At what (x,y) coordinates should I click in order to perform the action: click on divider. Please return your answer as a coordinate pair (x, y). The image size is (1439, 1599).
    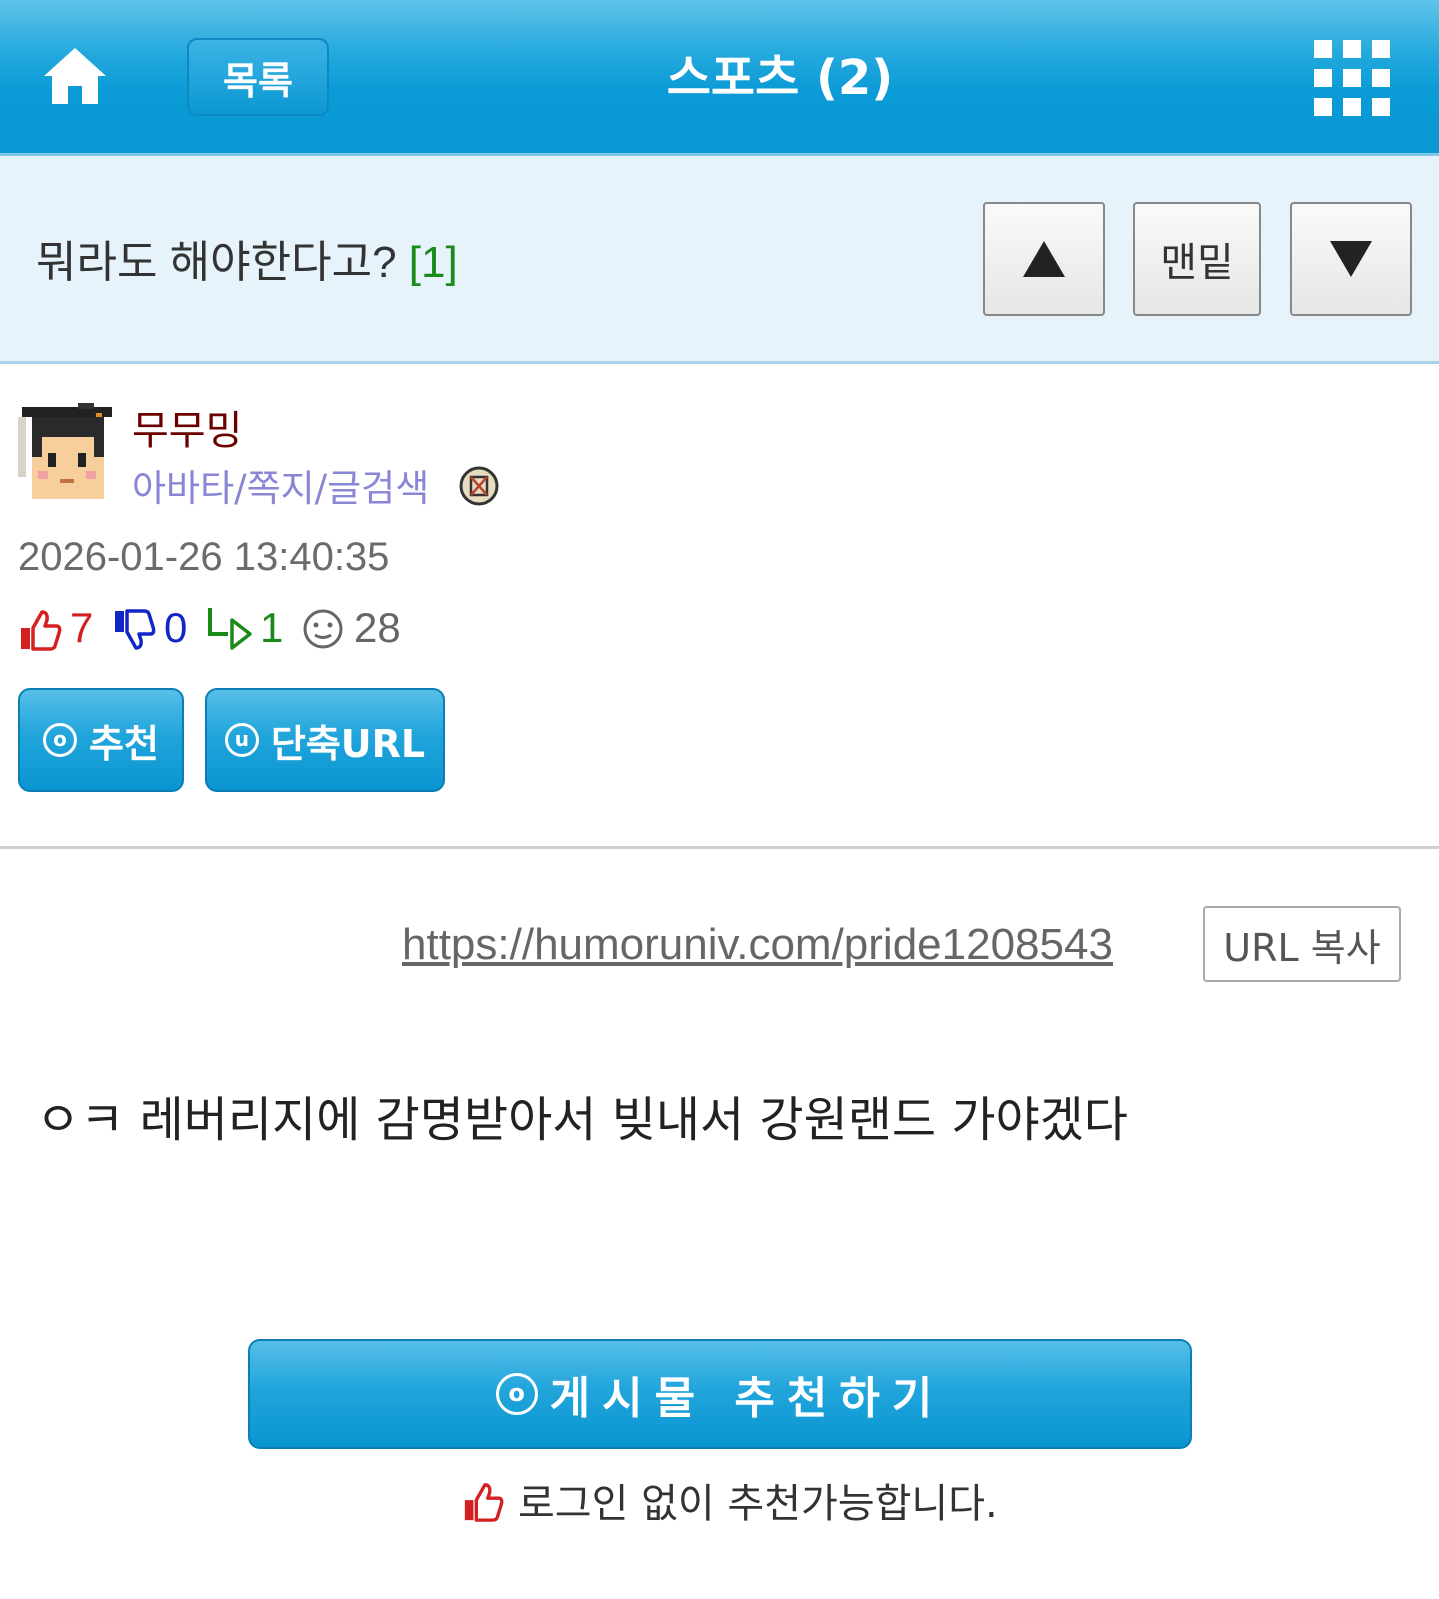
    Looking at the image, I should click on (719, 847).